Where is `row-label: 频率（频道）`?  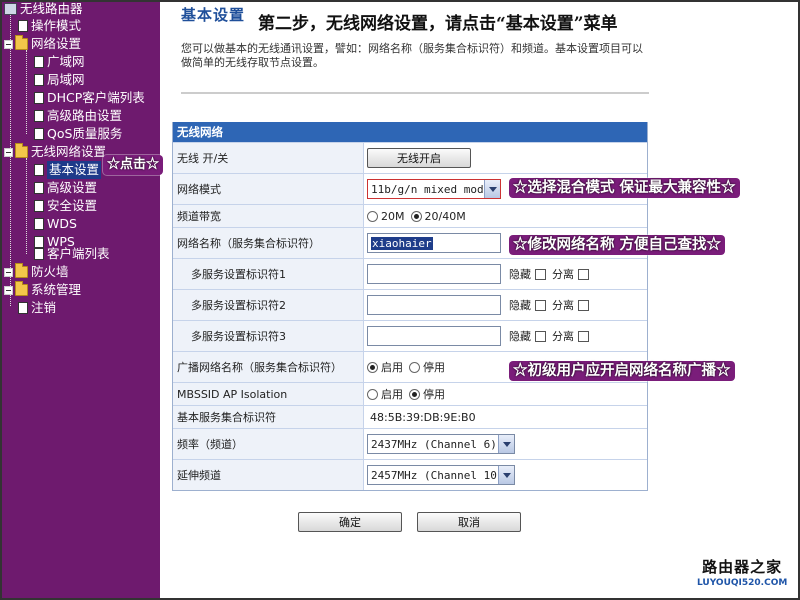
row-label: 频率（频道） is located at coordinates (268, 444).